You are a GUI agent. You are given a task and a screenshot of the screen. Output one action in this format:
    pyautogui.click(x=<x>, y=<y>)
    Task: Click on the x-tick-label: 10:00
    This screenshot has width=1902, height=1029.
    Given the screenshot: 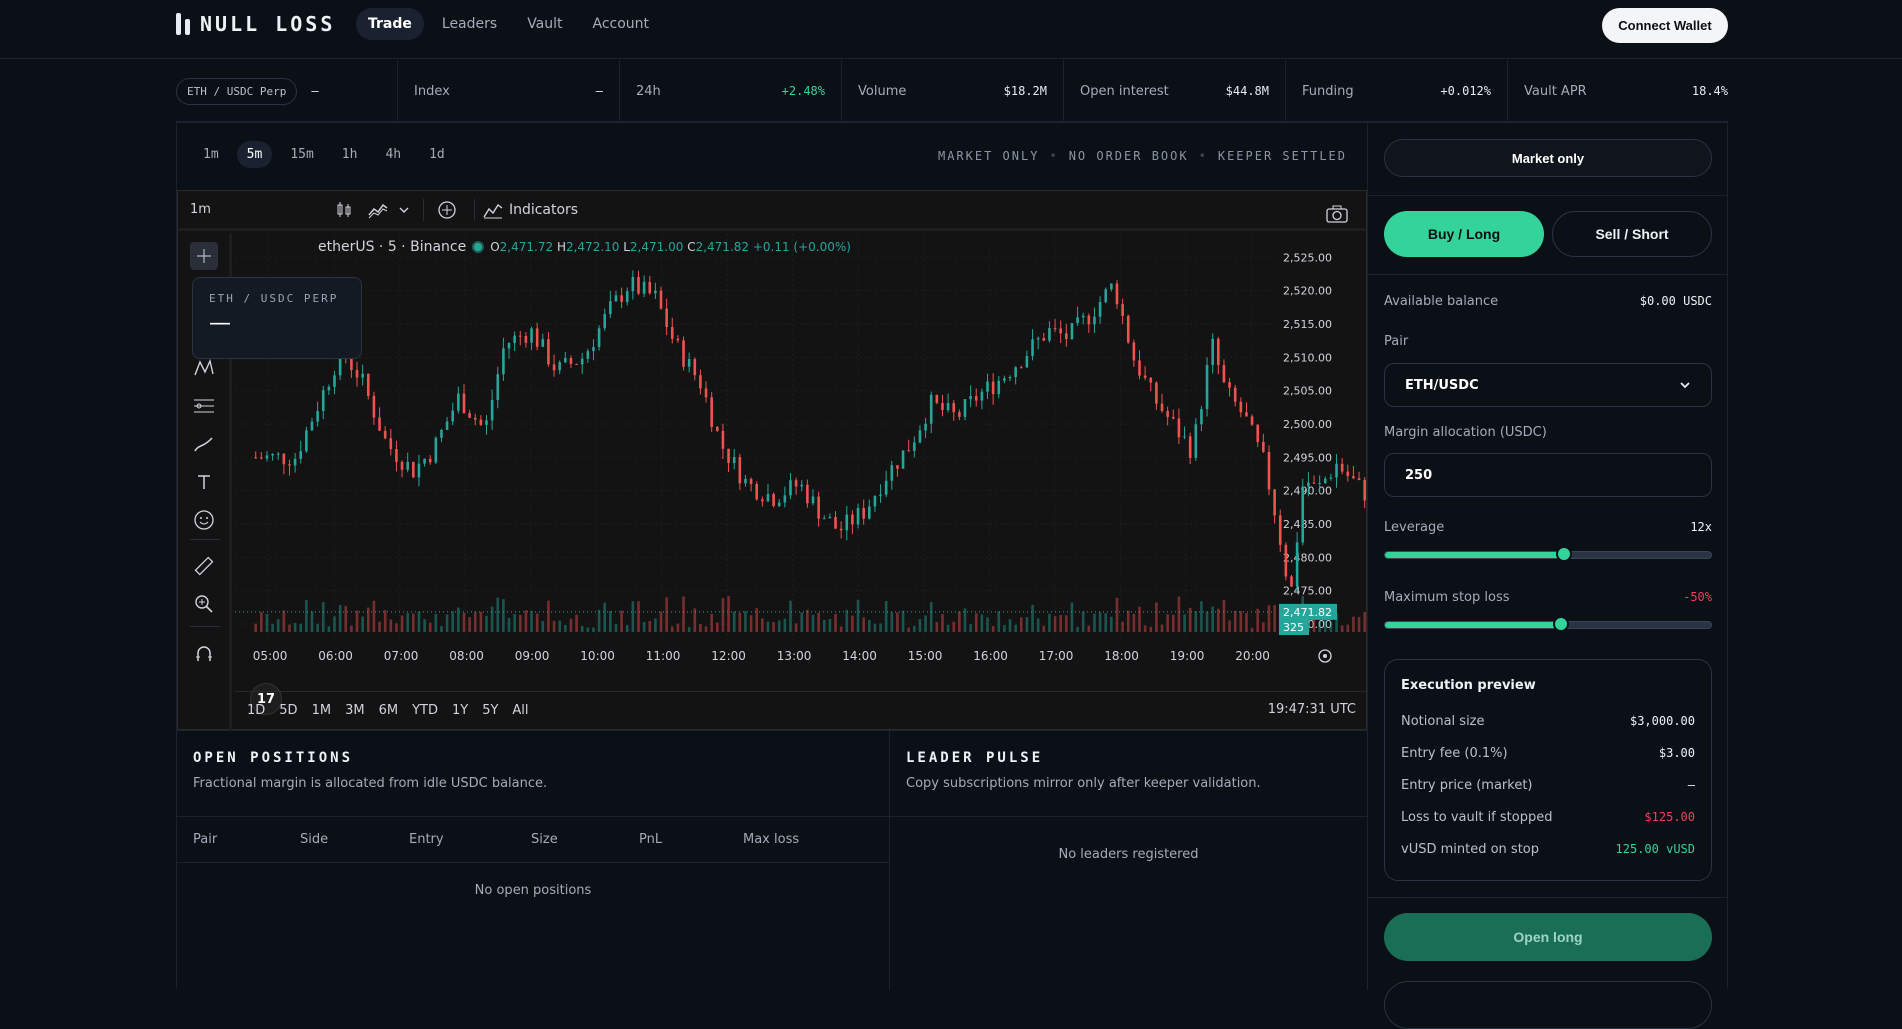 What is the action you would take?
    pyautogui.click(x=597, y=656)
    